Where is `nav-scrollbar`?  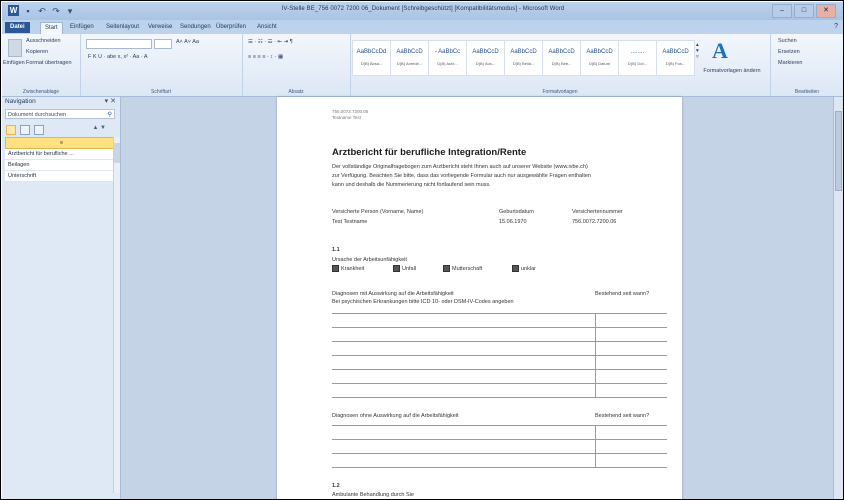
nav-scrollbar is located at coordinates (116, 315).